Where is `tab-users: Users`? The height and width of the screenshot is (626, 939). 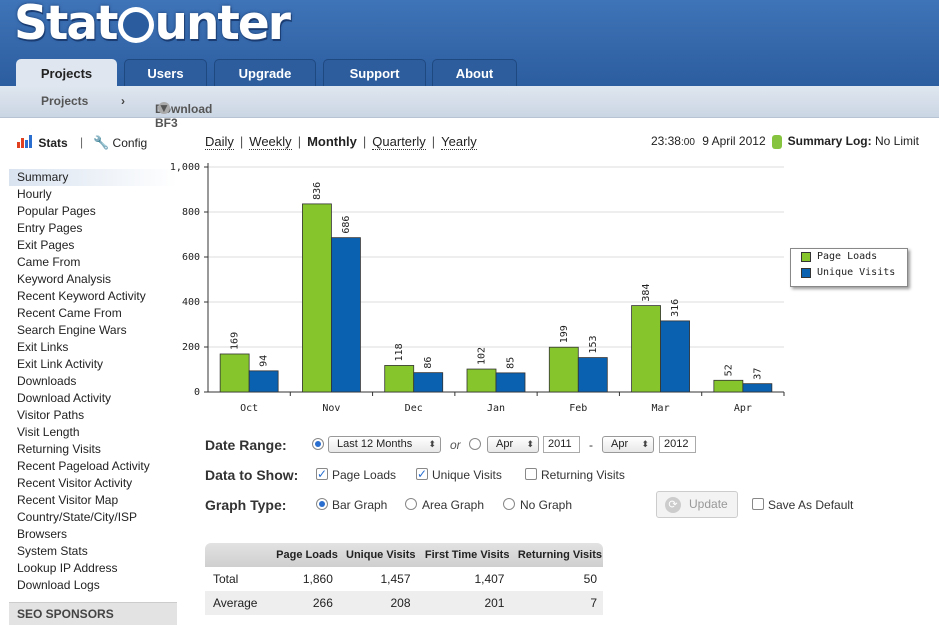
tab-users: Users is located at coordinates (165, 72).